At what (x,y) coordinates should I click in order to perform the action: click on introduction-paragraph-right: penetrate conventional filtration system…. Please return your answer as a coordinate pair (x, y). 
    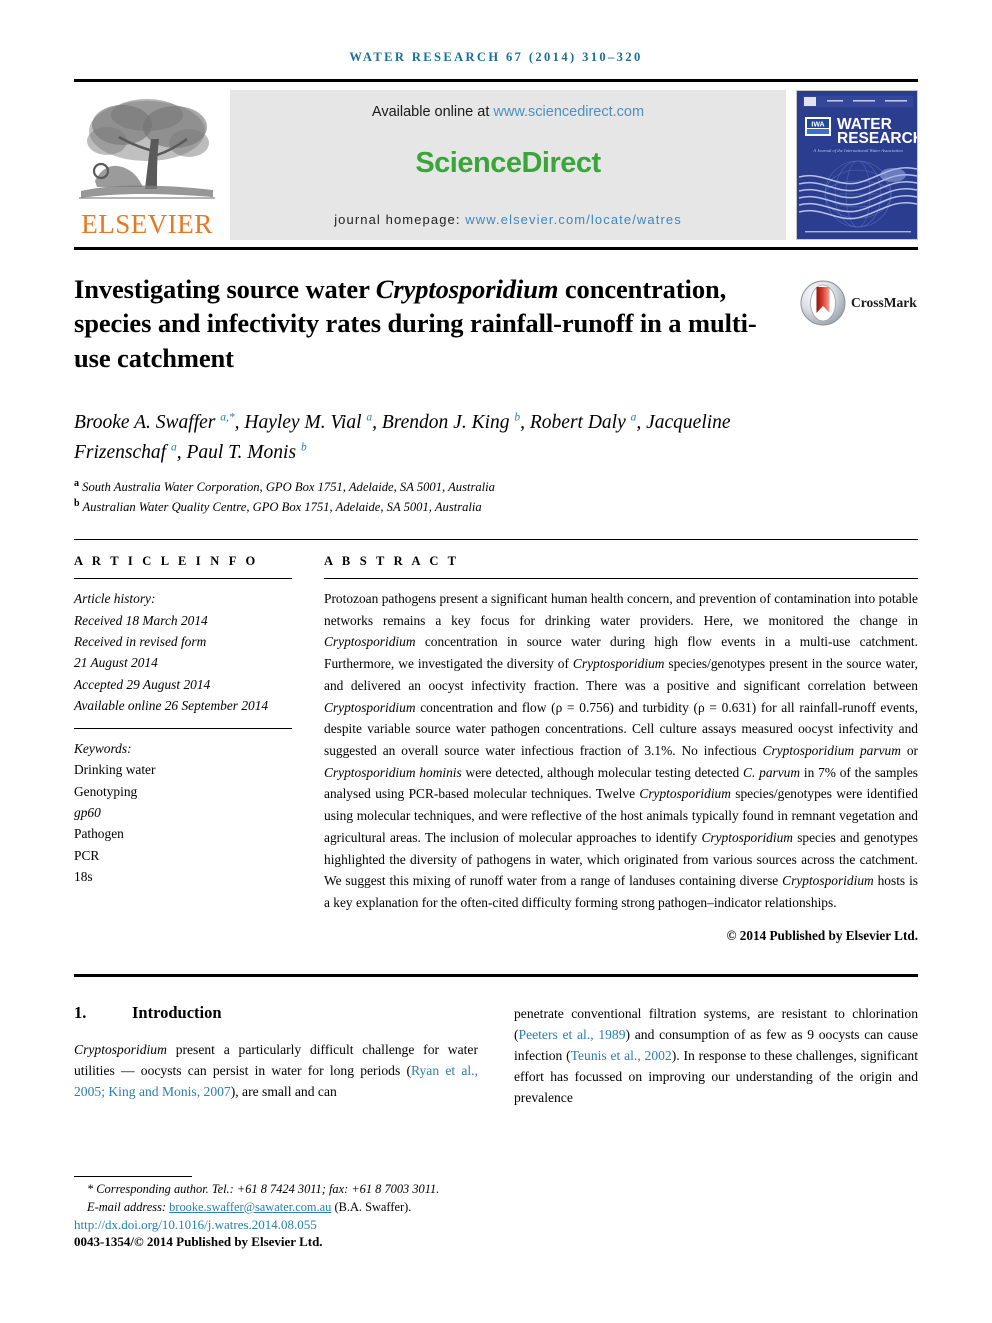
    Looking at the image, I should click on (716, 1055).